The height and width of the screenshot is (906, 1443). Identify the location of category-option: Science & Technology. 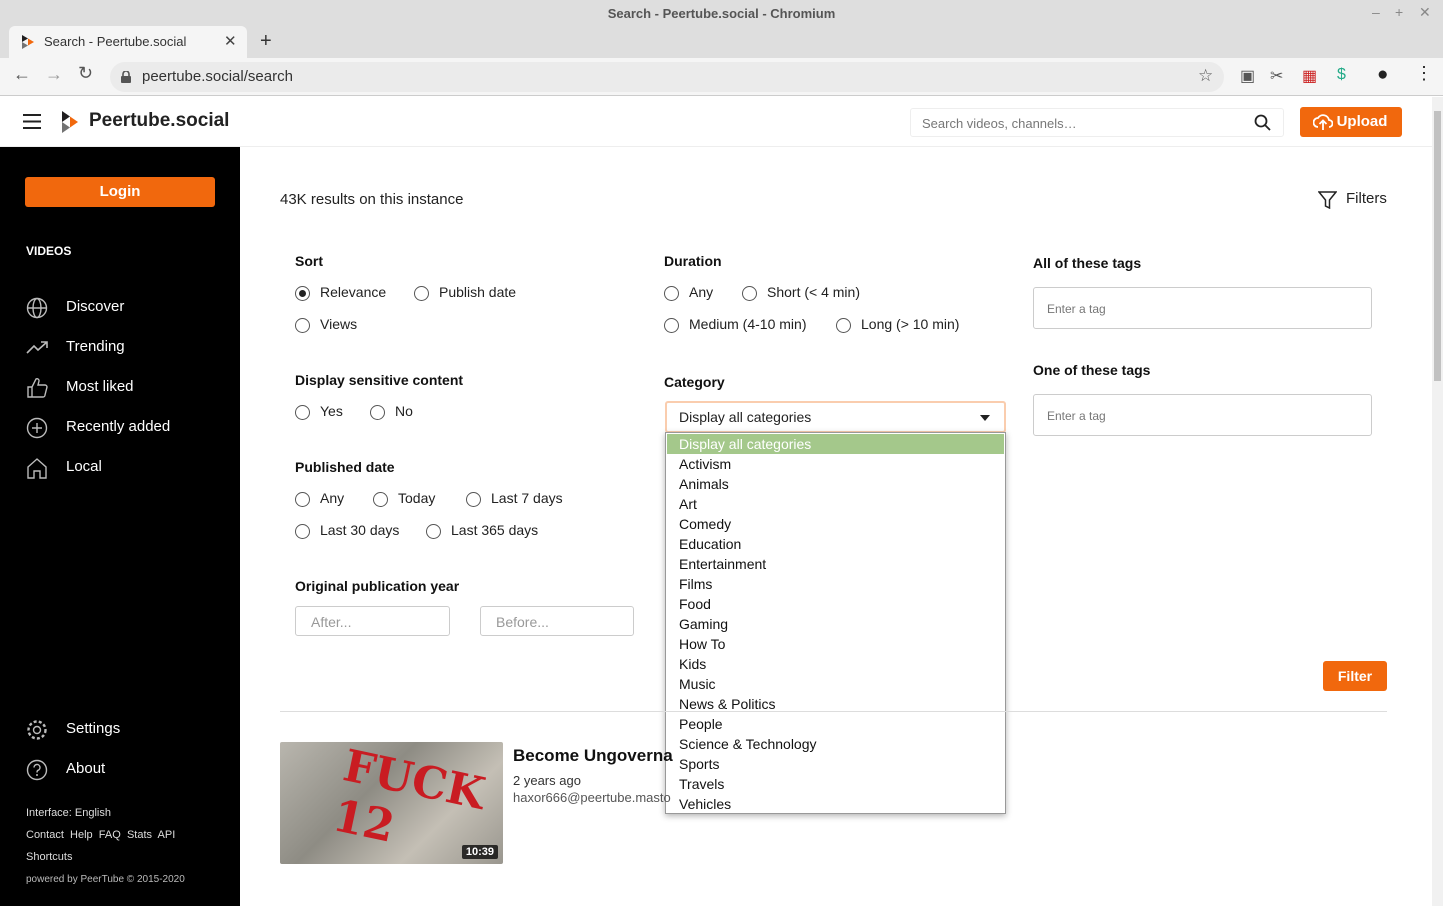
(835, 744).